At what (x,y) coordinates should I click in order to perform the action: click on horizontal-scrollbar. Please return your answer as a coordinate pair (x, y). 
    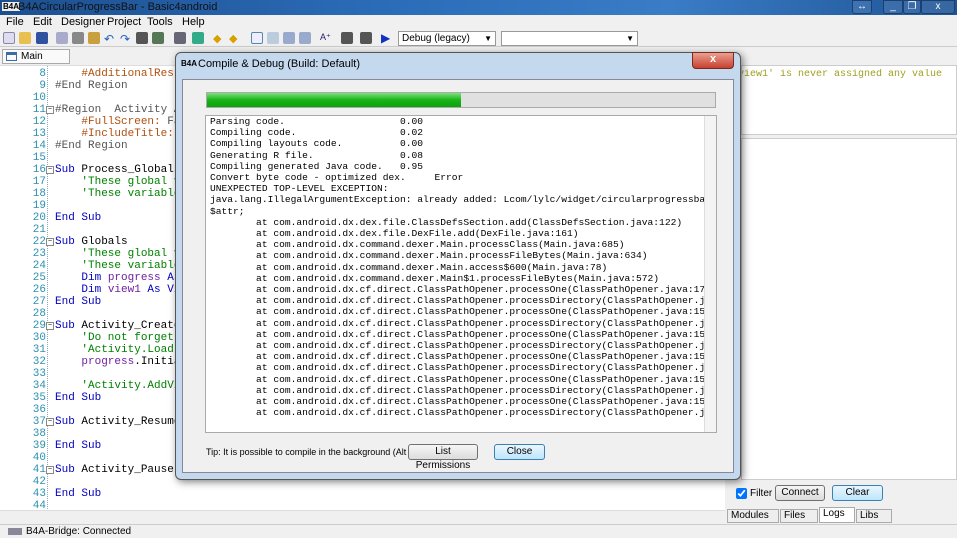
    Looking at the image, I should click on (362, 517).